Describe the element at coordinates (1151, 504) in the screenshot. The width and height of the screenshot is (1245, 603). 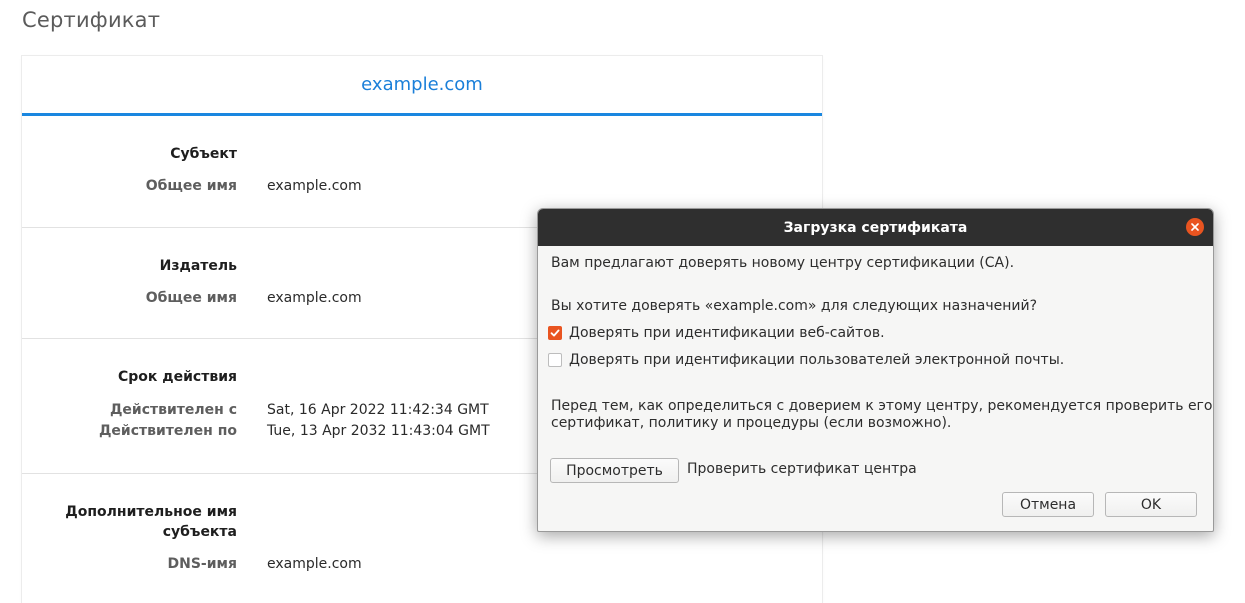
I see `ok-button: OK` at that location.